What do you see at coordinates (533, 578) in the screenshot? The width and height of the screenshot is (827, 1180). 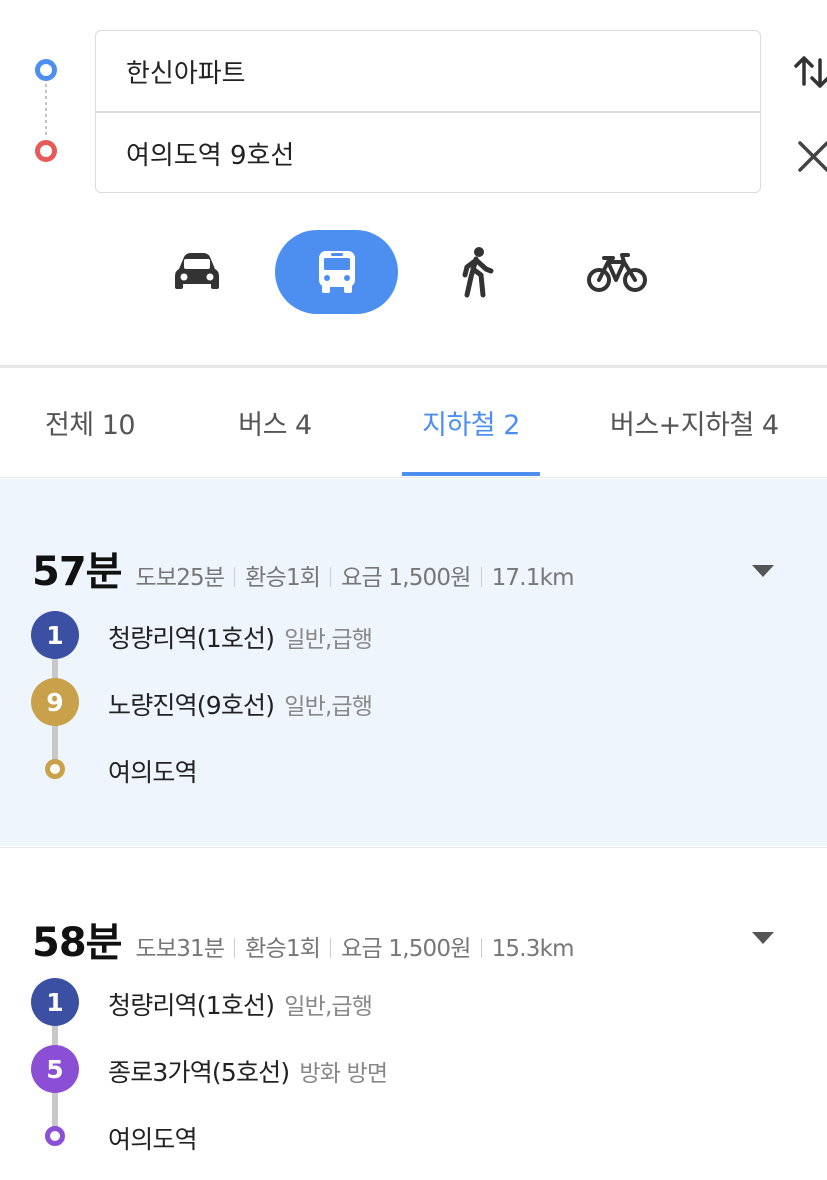 I see `distance: 17.1km` at bounding box center [533, 578].